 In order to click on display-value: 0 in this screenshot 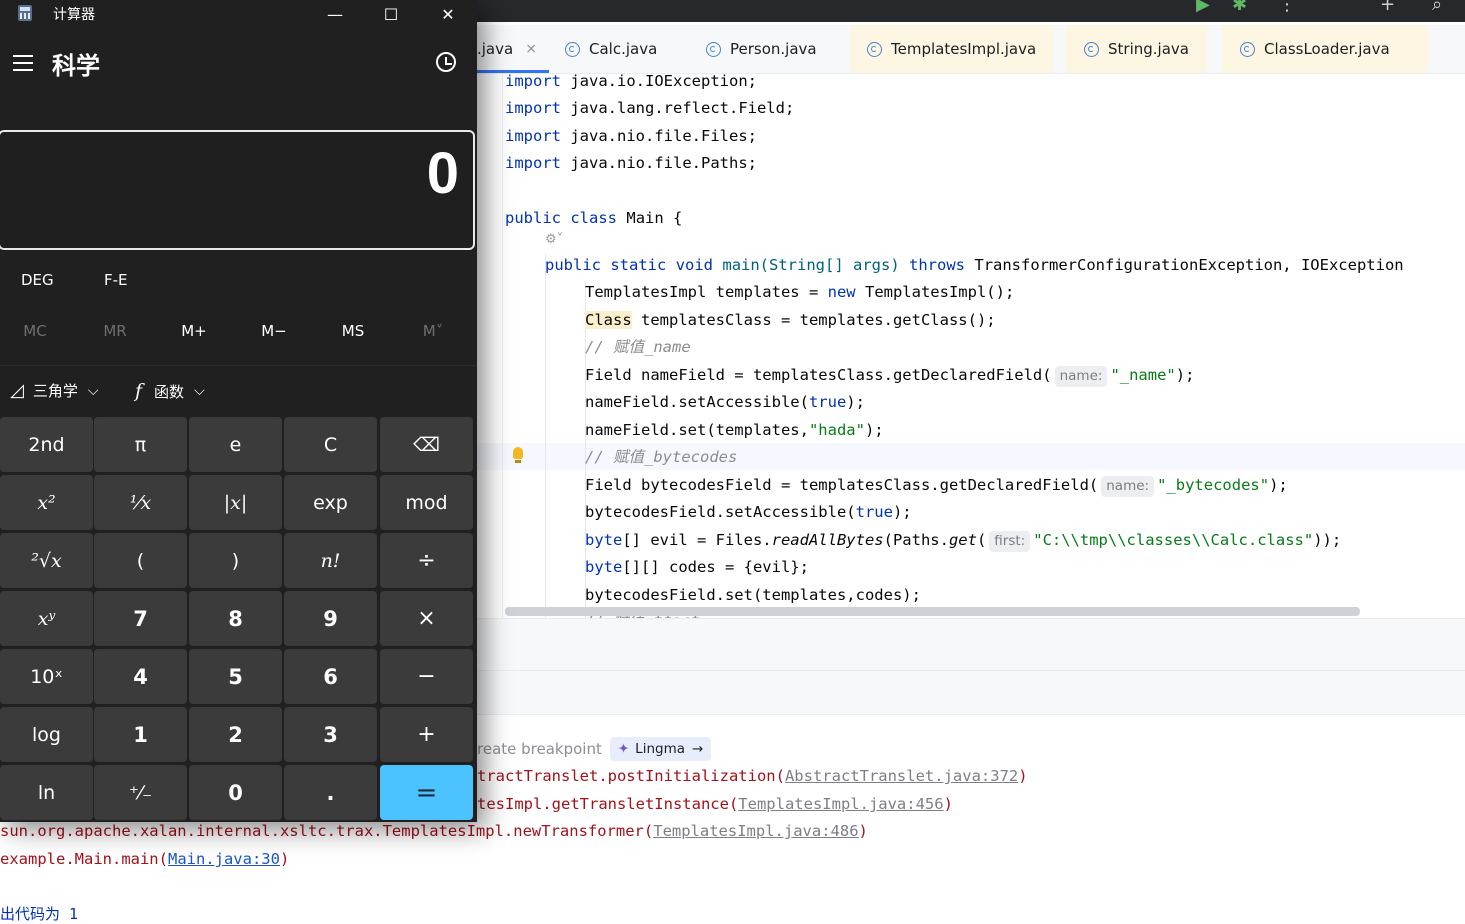, I will do `click(442, 173)`.